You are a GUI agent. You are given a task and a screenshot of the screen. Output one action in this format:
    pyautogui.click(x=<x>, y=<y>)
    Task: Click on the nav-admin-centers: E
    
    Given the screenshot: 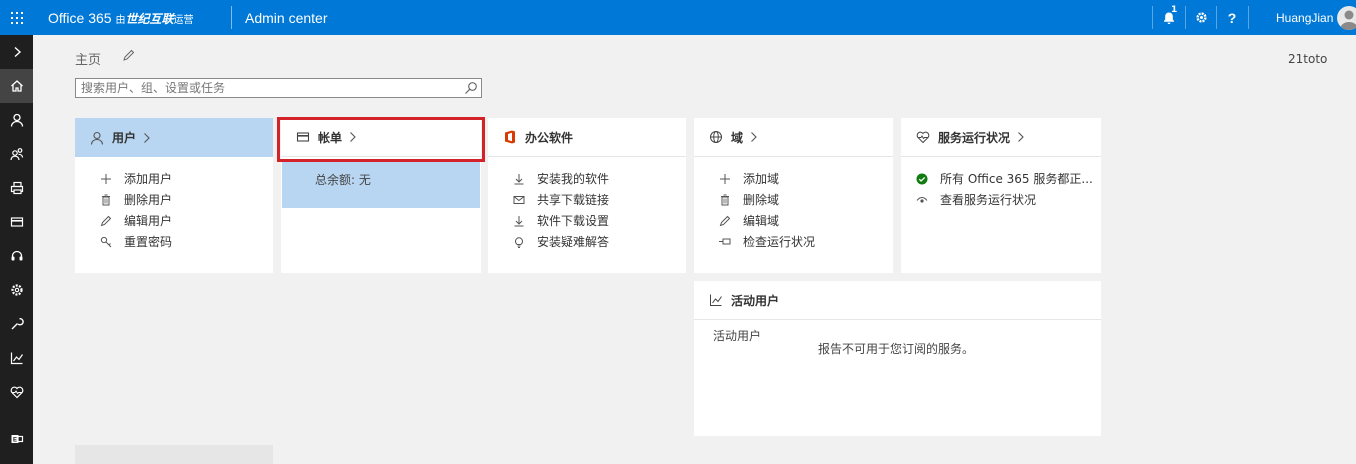 What is the action you would take?
    pyautogui.click(x=16, y=439)
    